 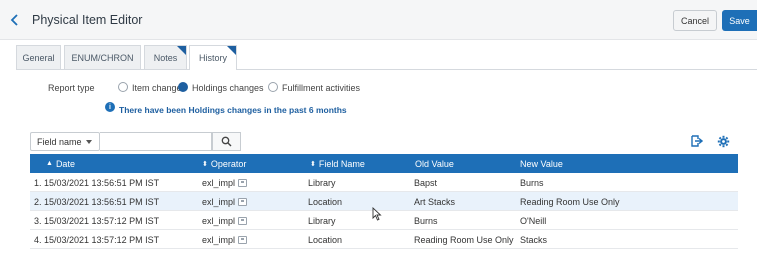 What do you see at coordinates (464, 239) in the screenshot?
I see `cell-old-value: Reading Room Use Only` at bounding box center [464, 239].